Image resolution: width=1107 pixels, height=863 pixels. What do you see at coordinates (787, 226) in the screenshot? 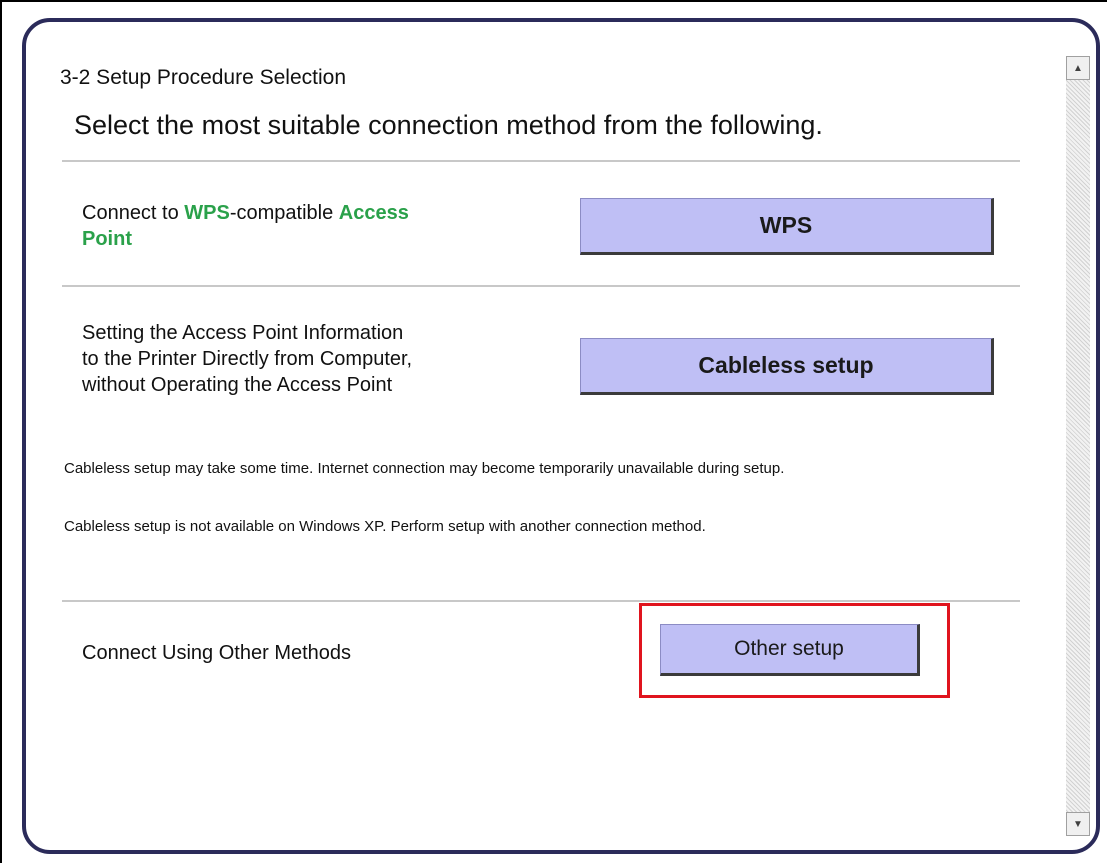
I see `wps-button: WPS` at bounding box center [787, 226].